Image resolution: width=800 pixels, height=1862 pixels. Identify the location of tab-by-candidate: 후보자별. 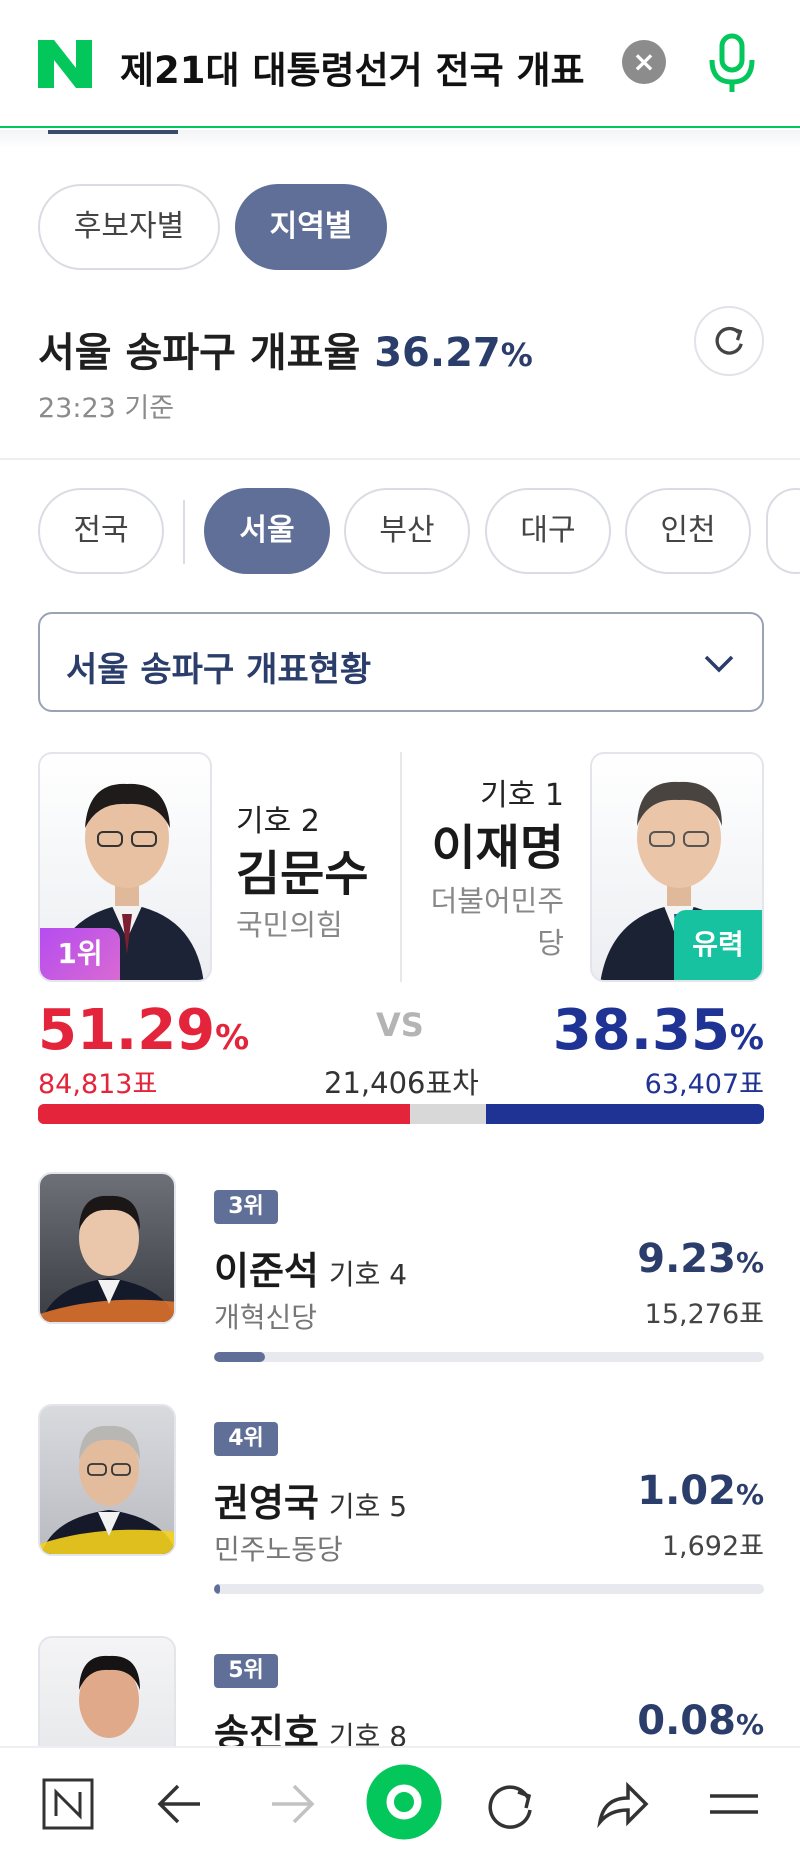
(129, 227).